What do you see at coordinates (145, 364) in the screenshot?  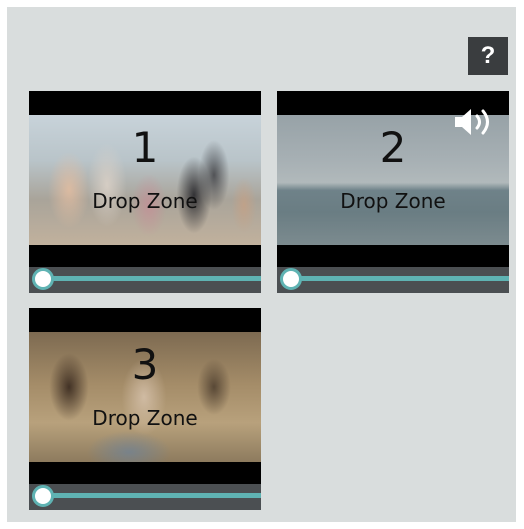 I see `zone-number: 3` at bounding box center [145, 364].